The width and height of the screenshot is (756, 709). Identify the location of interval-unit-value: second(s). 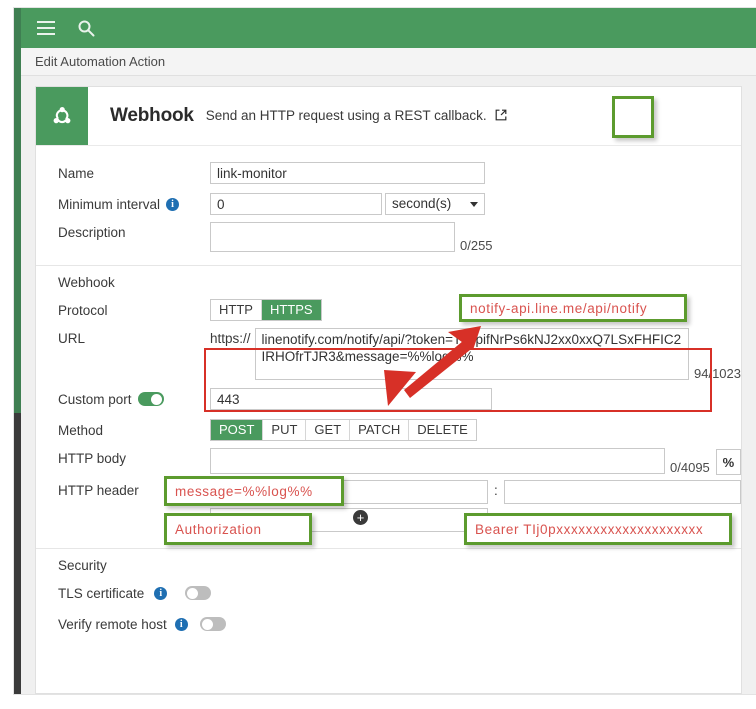
(422, 203).